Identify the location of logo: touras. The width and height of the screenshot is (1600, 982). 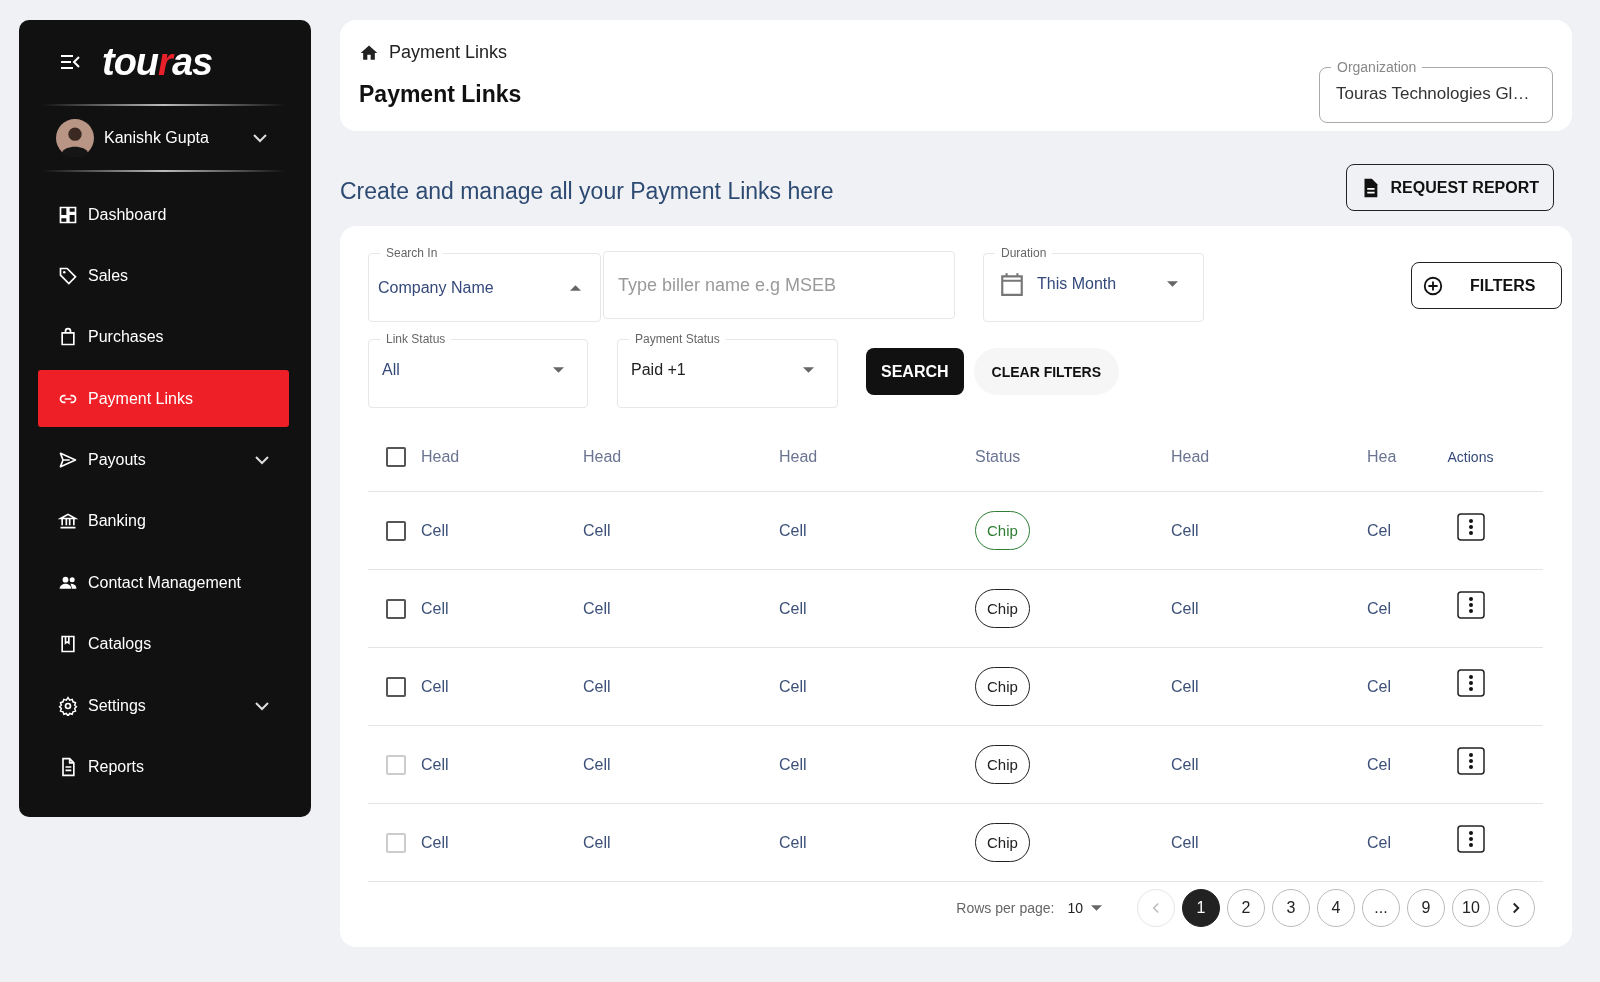
(157, 62).